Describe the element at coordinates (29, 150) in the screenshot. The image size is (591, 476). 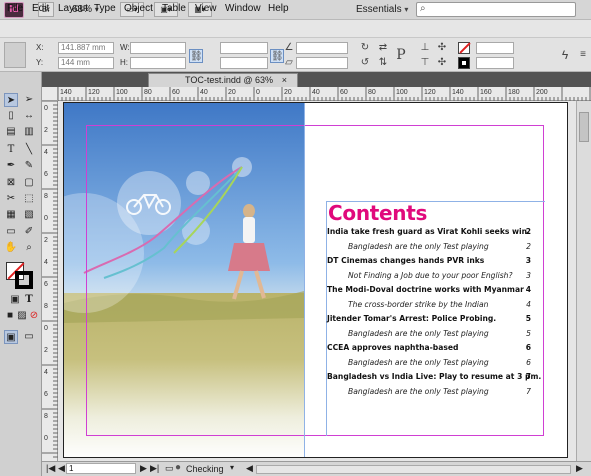
I see `line-tool-icon: ╲` at that location.